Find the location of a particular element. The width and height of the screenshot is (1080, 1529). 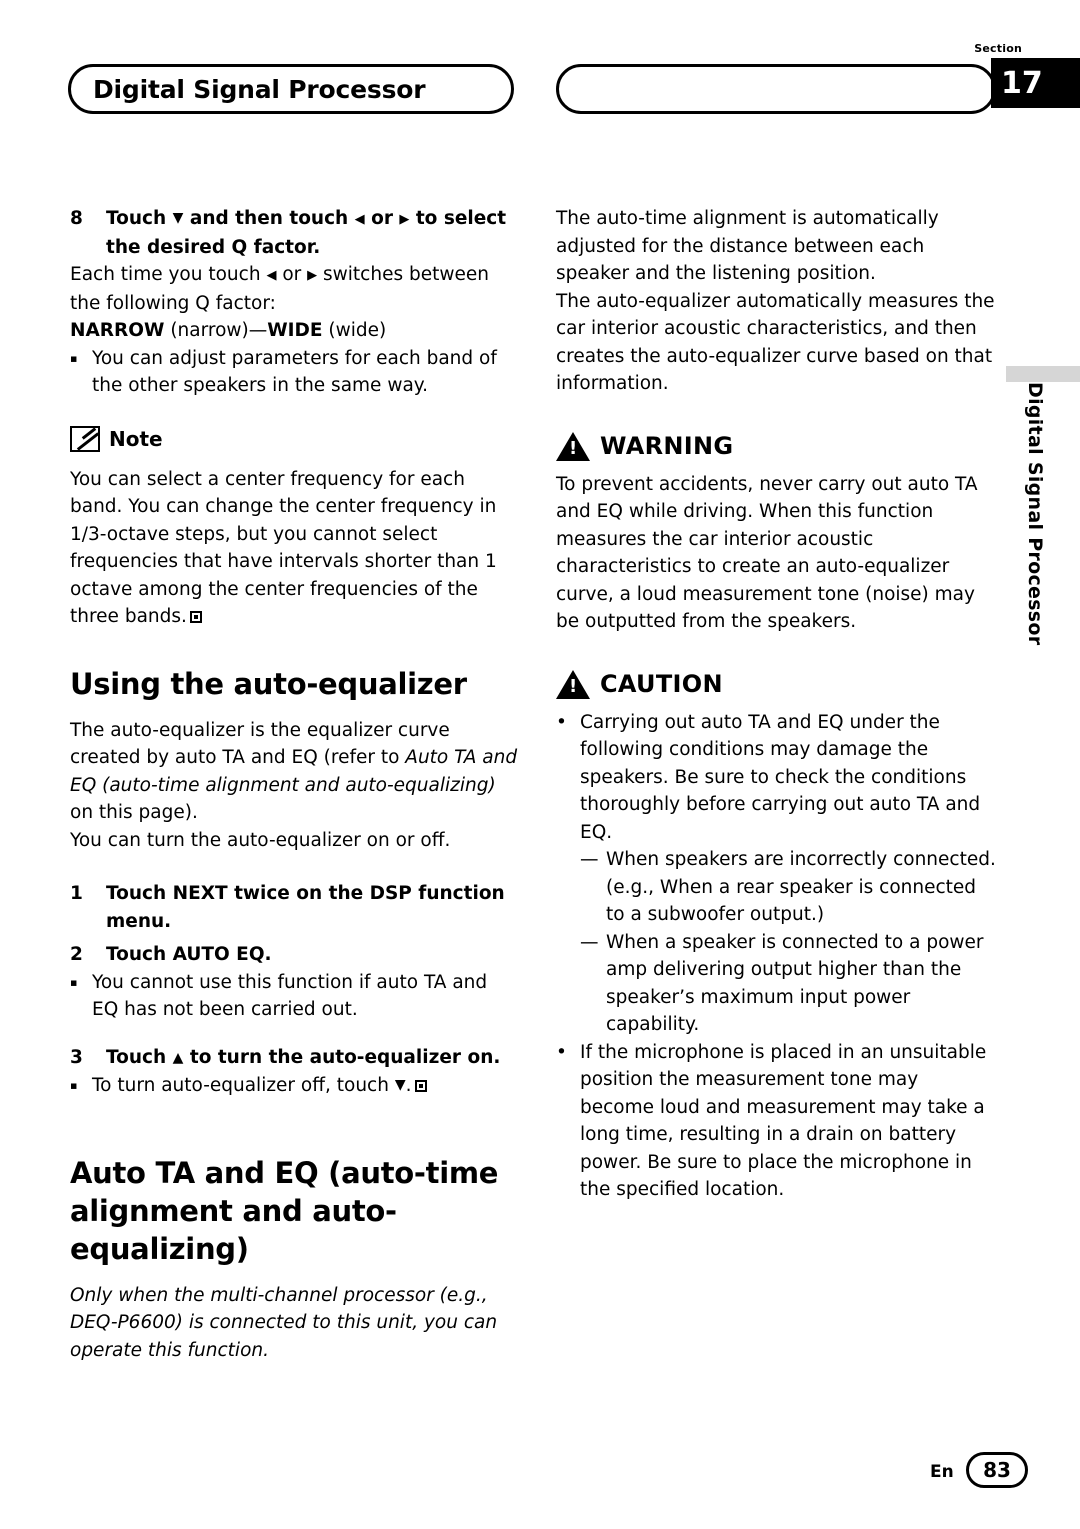

side-tab: Digital Signal Processor is located at coordinates (1035, 547).